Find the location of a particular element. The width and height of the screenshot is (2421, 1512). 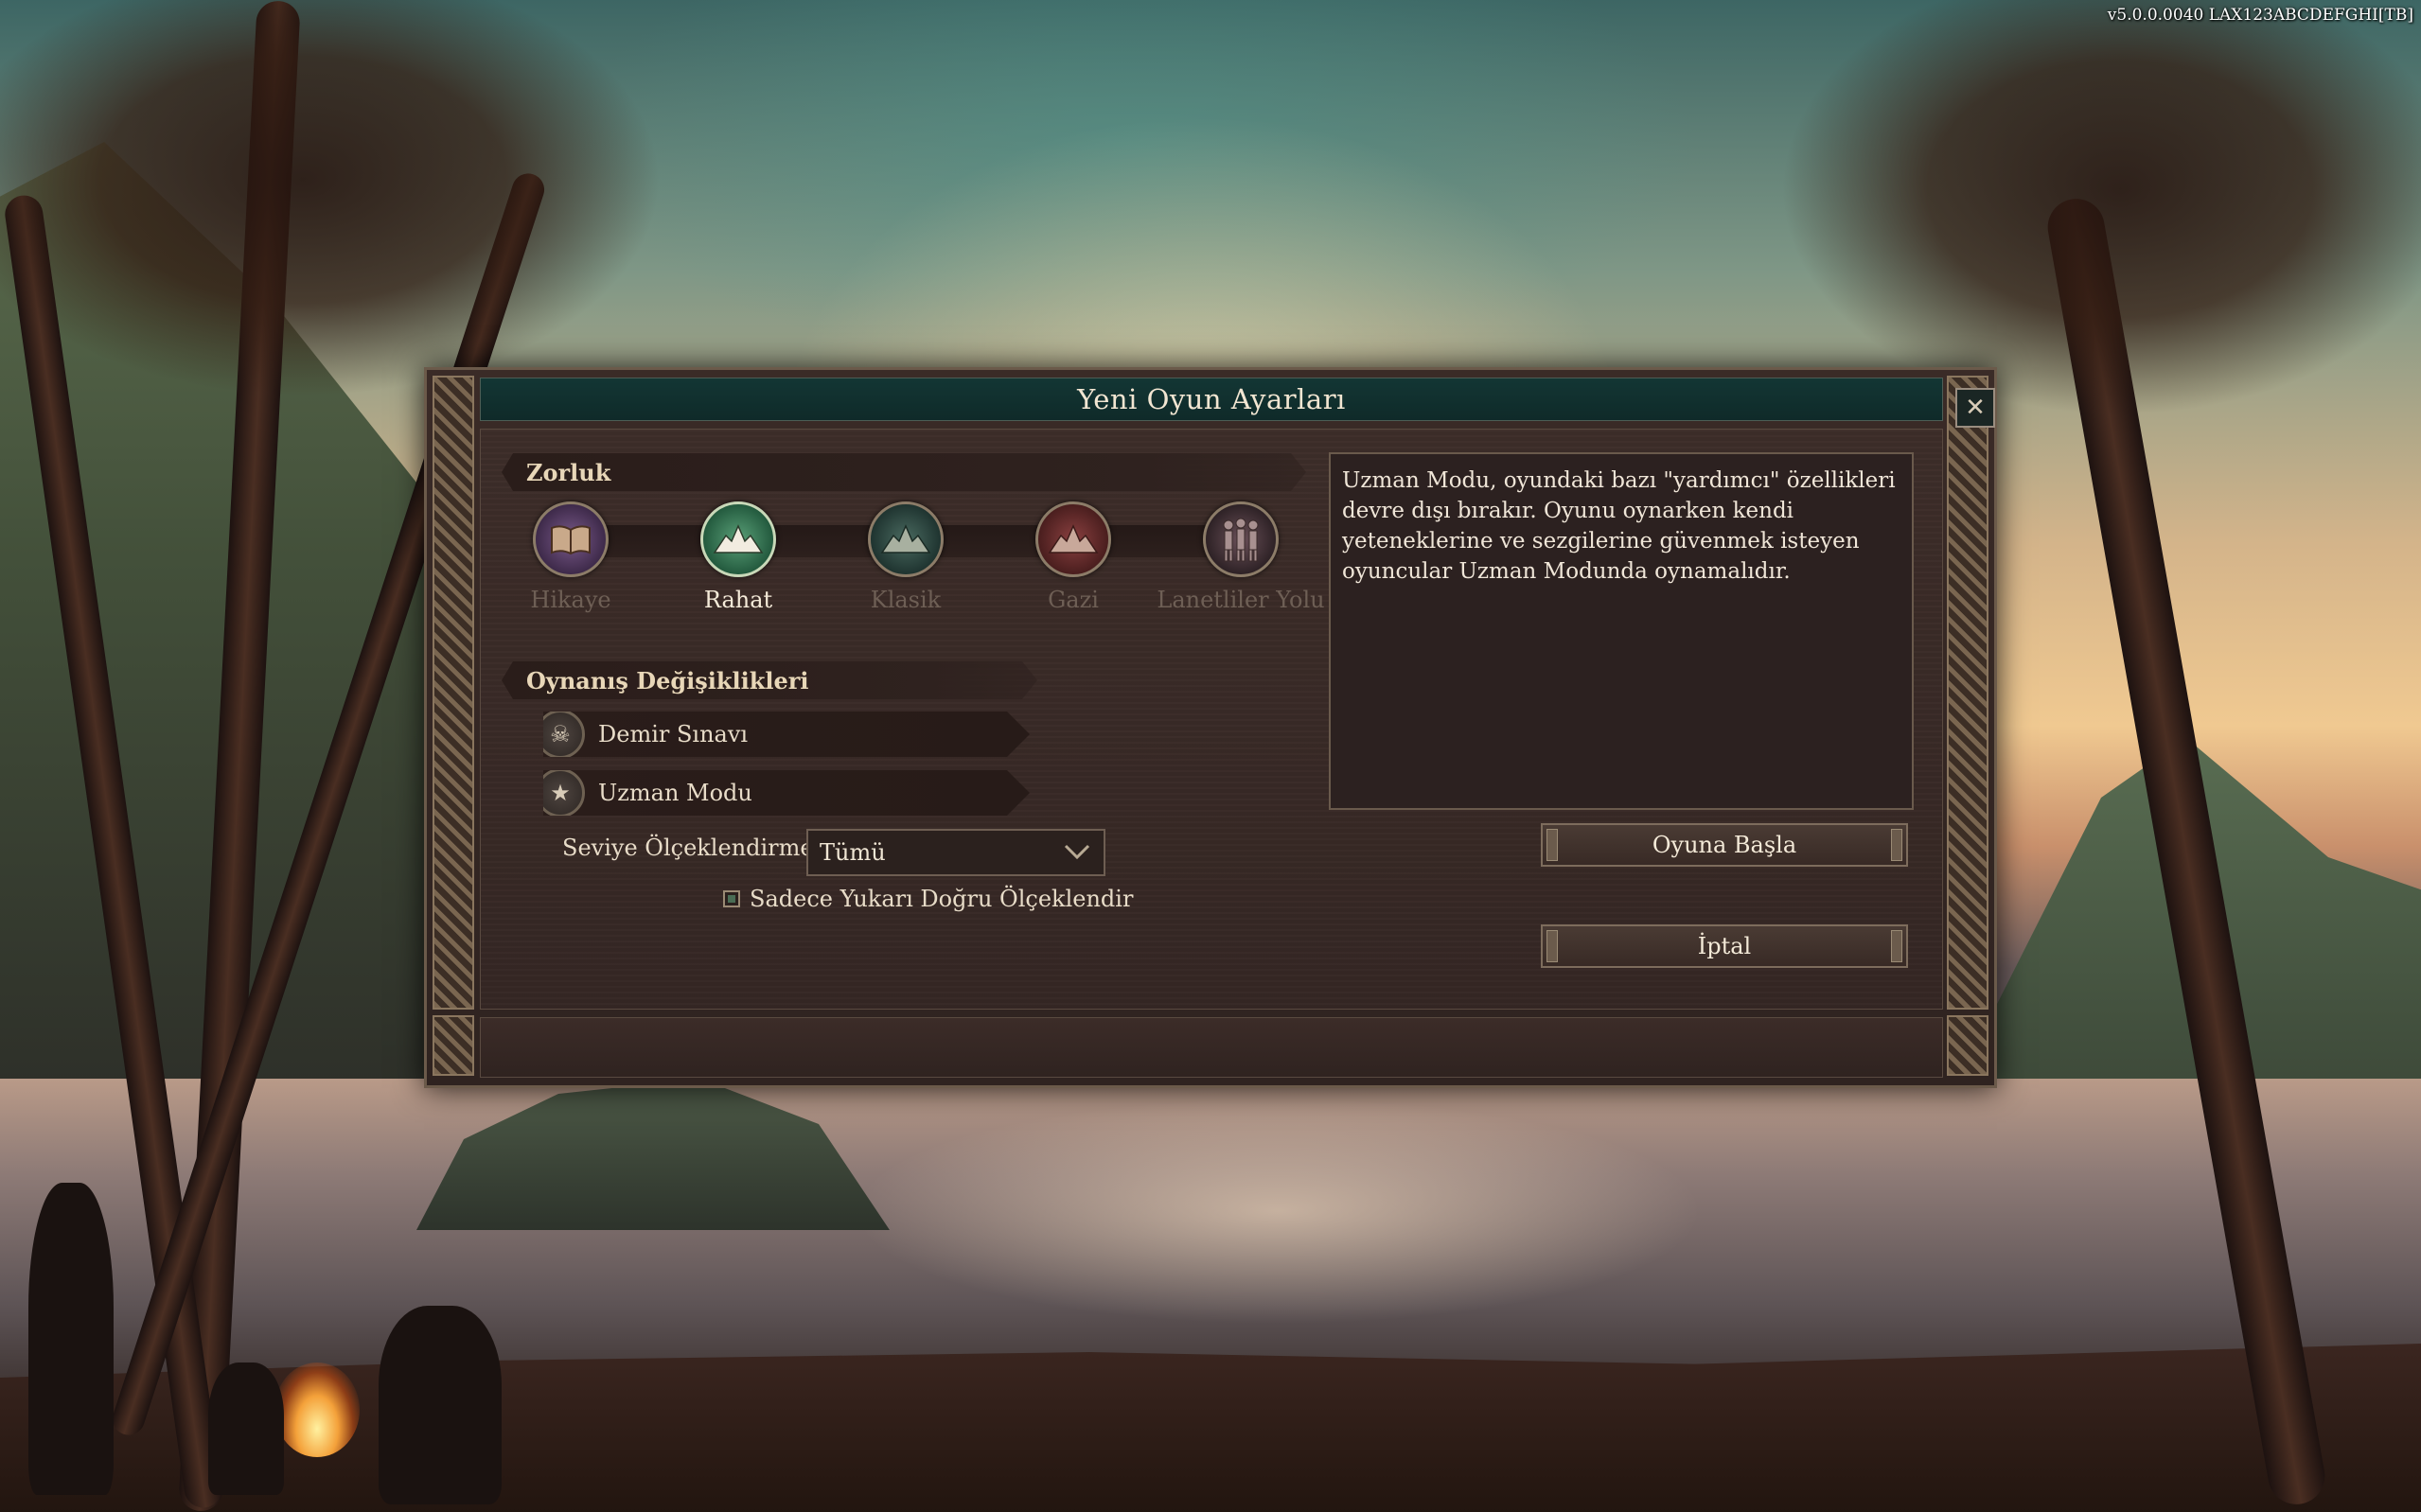

difficulty-option-klasik: Klasik is located at coordinates (906, 557).